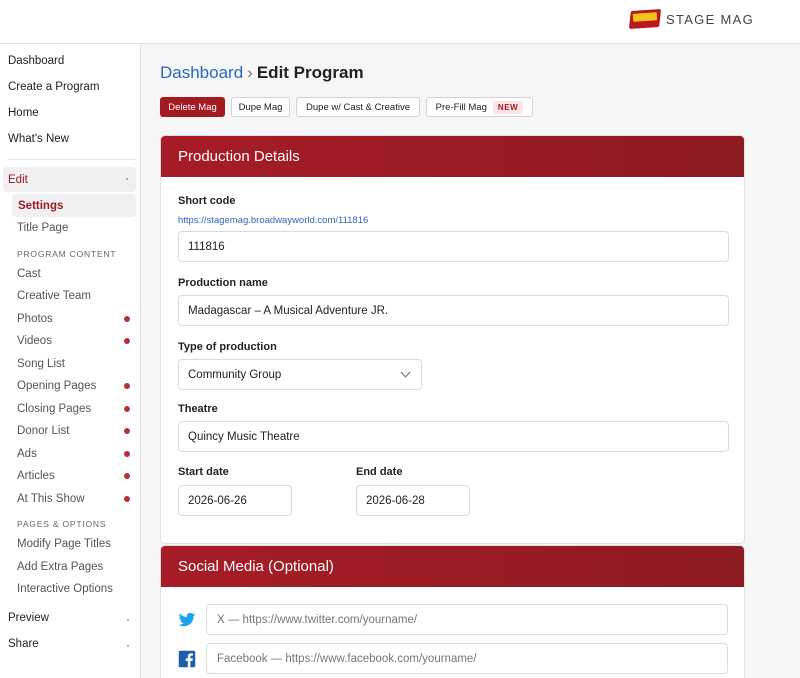  I want to click on short-code-input: 111816, so click(453, 246).